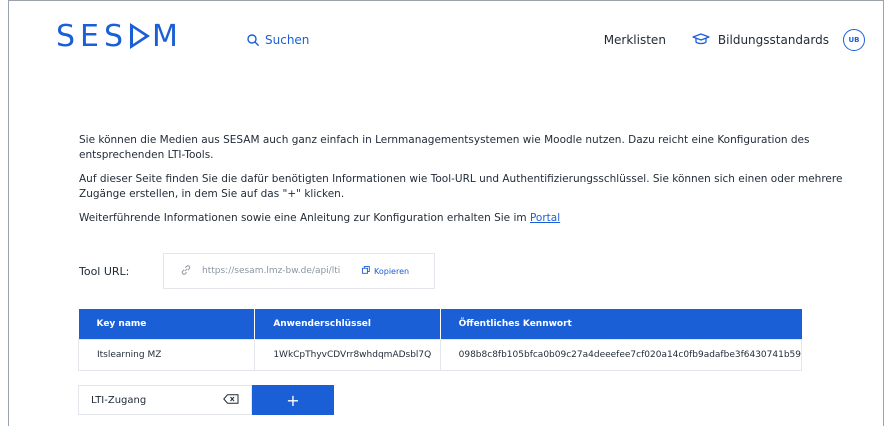 The width and height of the screenshot is (886, 426). What do you see at coordinates (119, 36) in the screenshot?
I see `sesam-logo: SES M` at bounding box center [119, 36].